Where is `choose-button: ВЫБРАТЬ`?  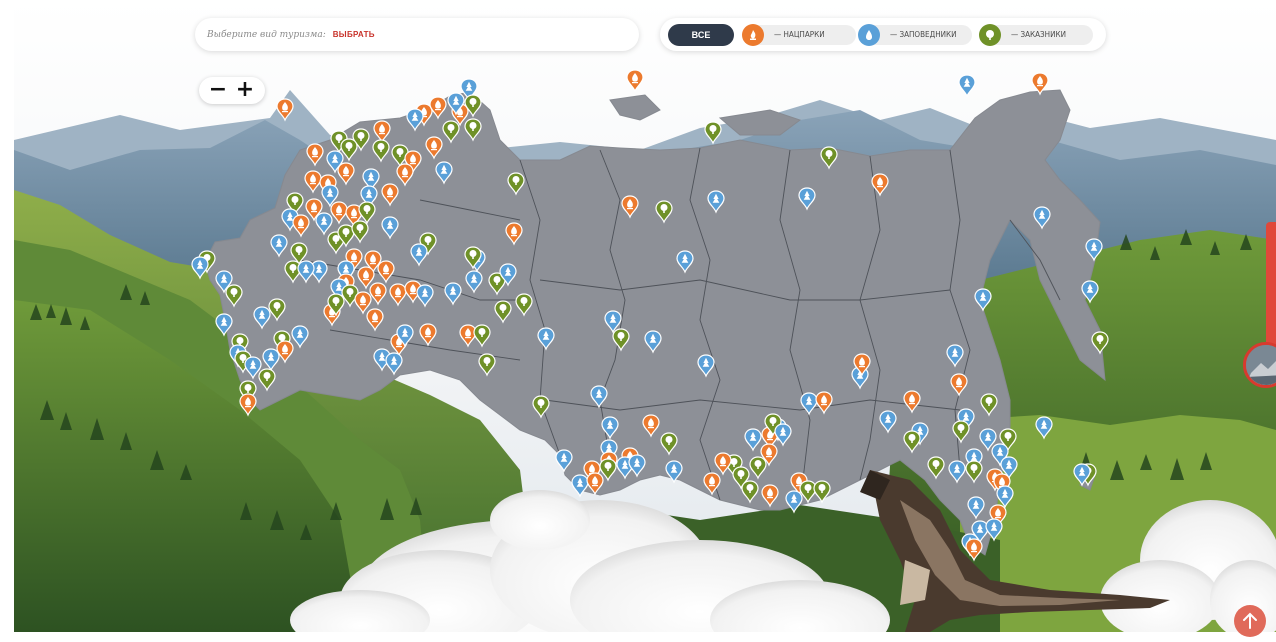
choose-button: ВЫБРАТЬ is located at coordinates (354, 34).